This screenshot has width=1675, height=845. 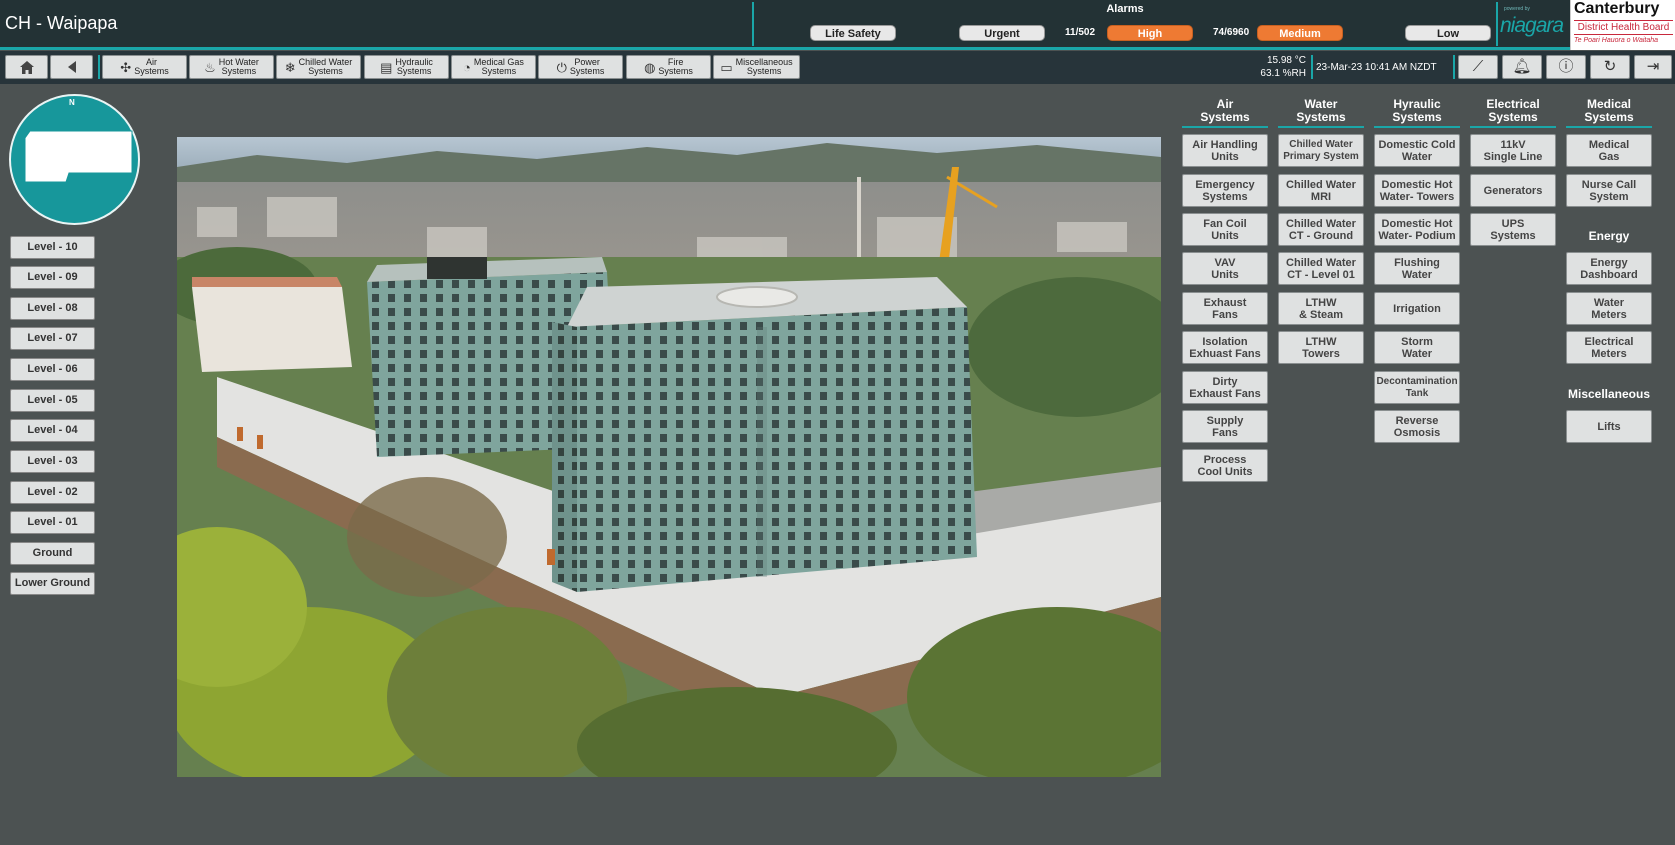 I want to click on water-meters-button: Water Meters, so click(x=1609, y=308).